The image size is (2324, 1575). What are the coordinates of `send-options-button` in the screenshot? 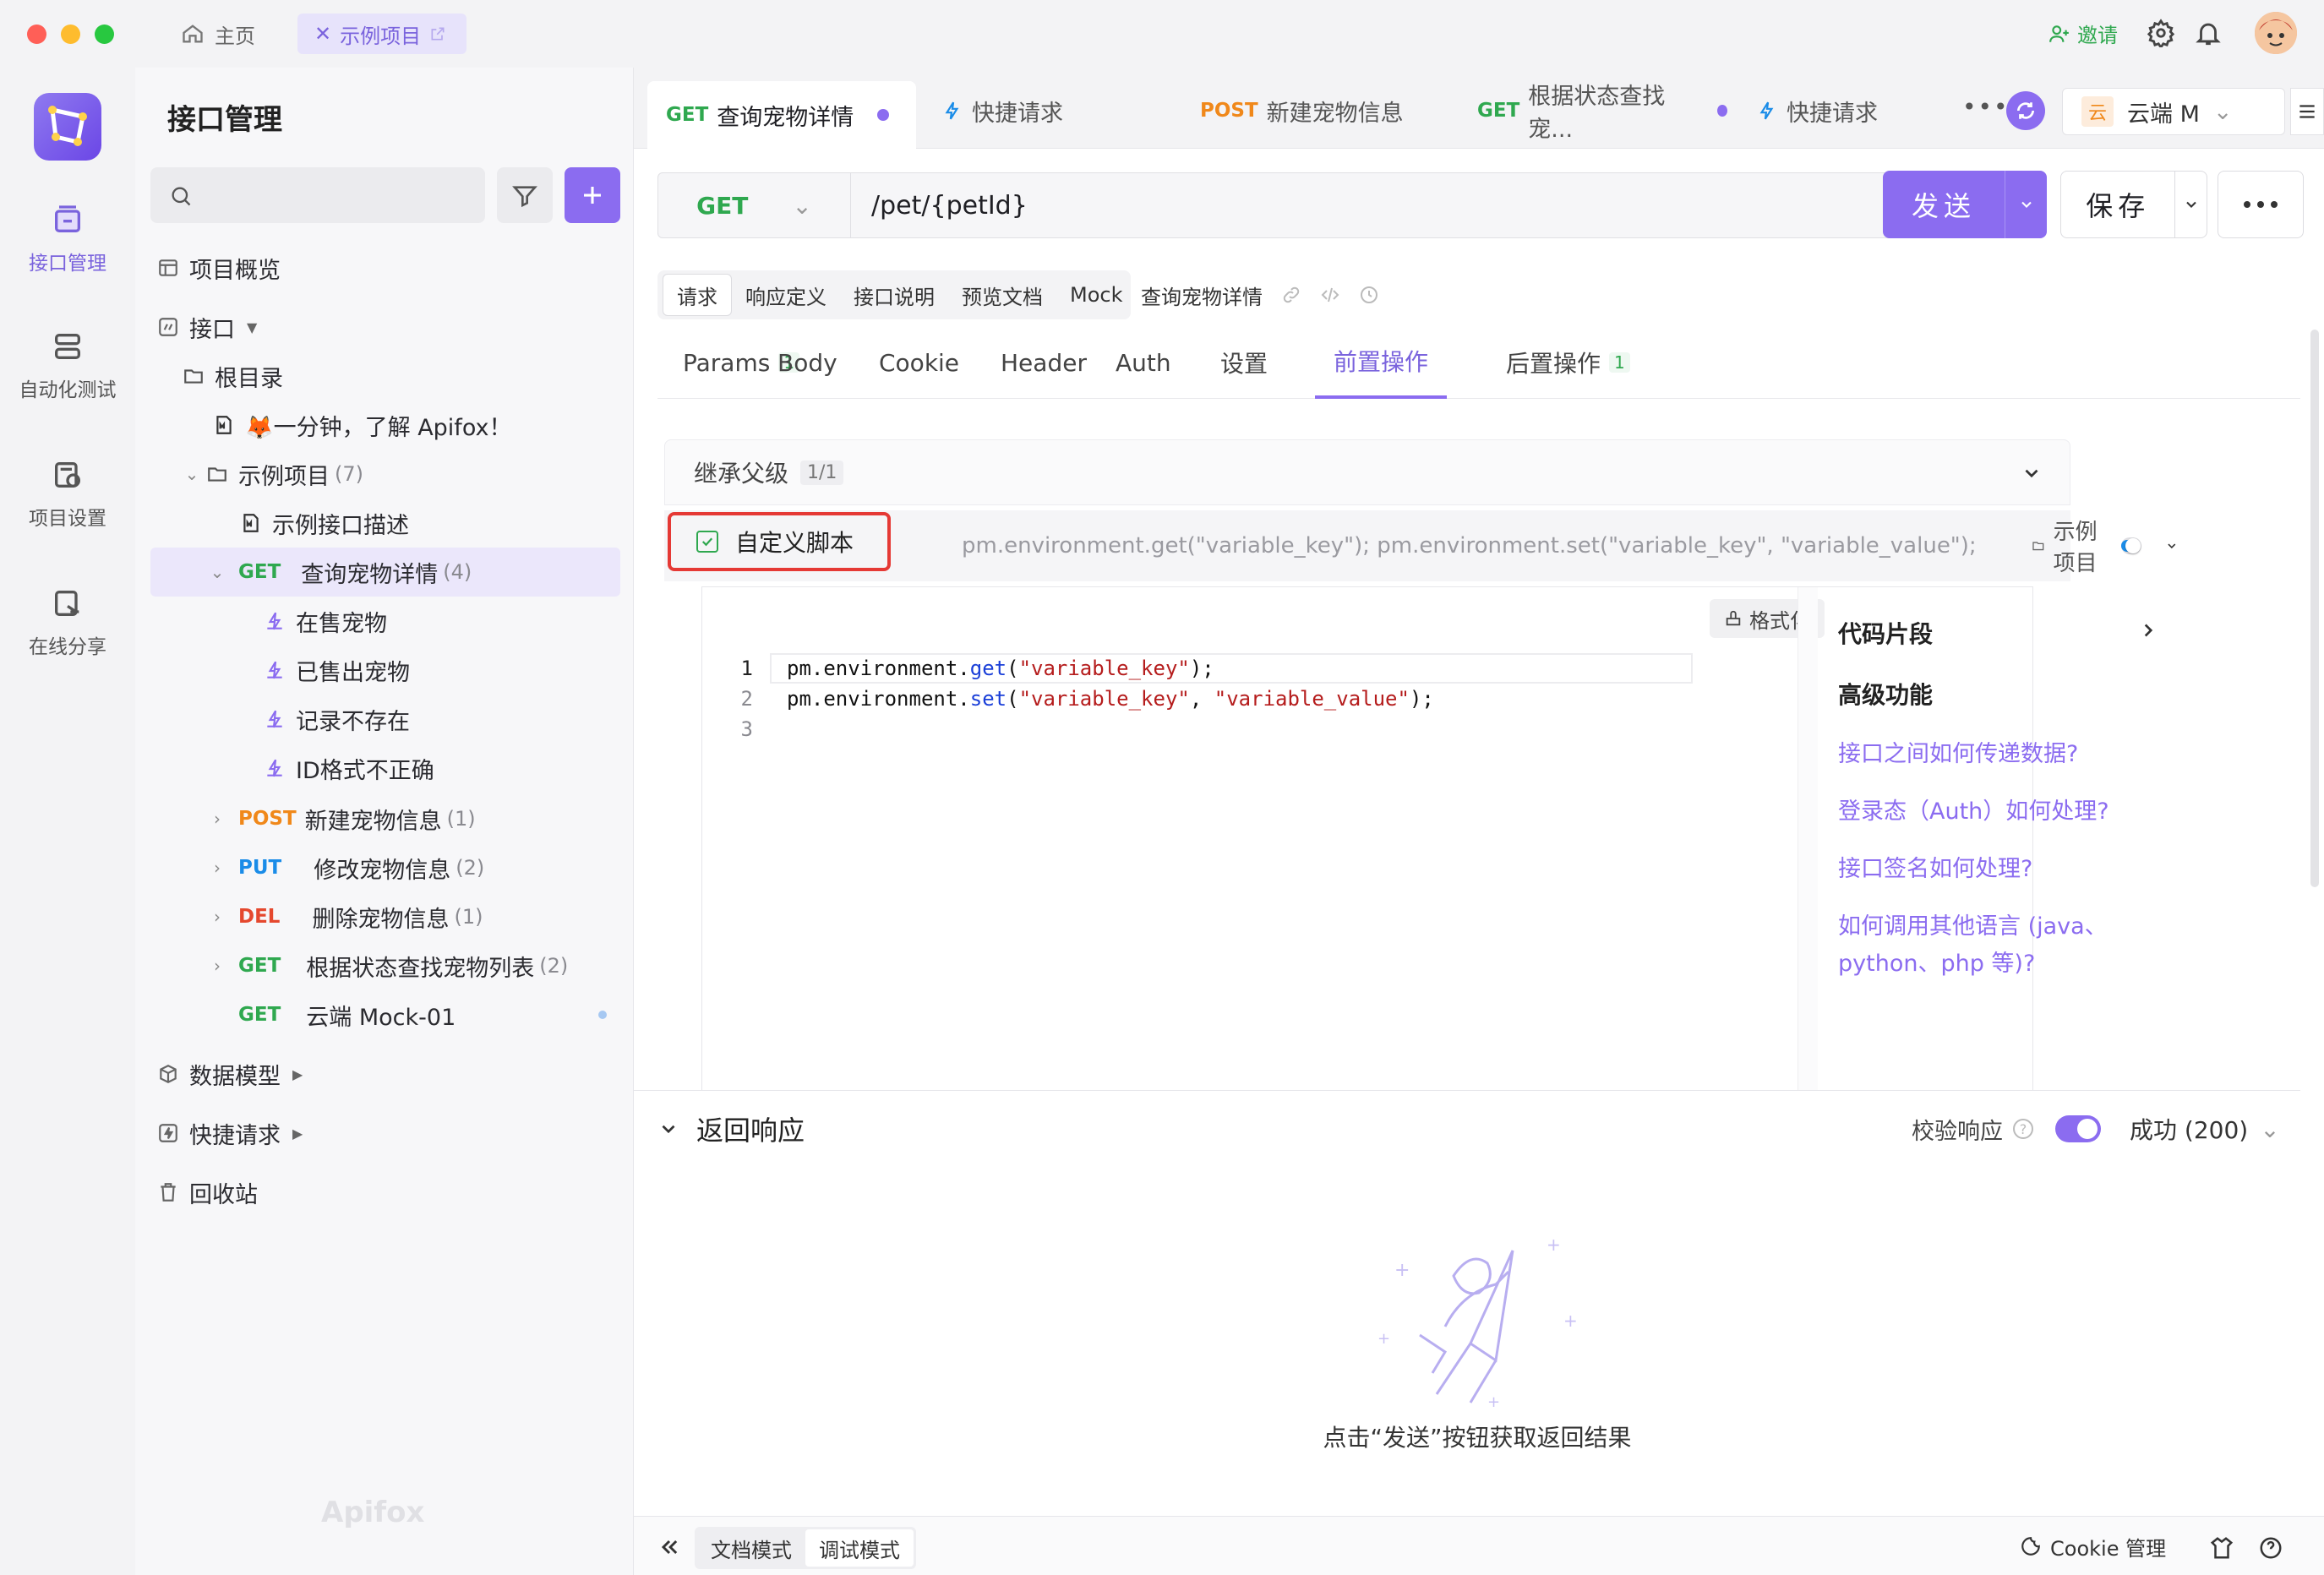 It's located at (2026, 204).